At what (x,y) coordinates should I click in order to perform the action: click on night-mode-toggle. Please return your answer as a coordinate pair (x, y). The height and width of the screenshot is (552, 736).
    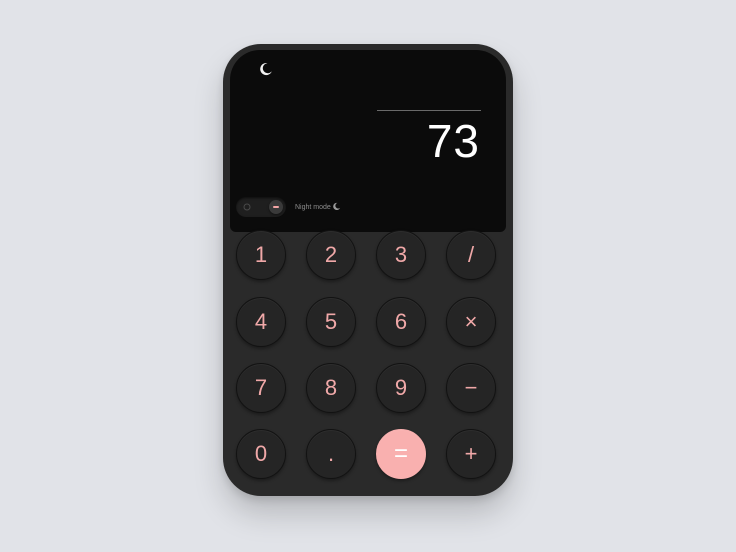
    Looking at the image, I should click on (261, 207).